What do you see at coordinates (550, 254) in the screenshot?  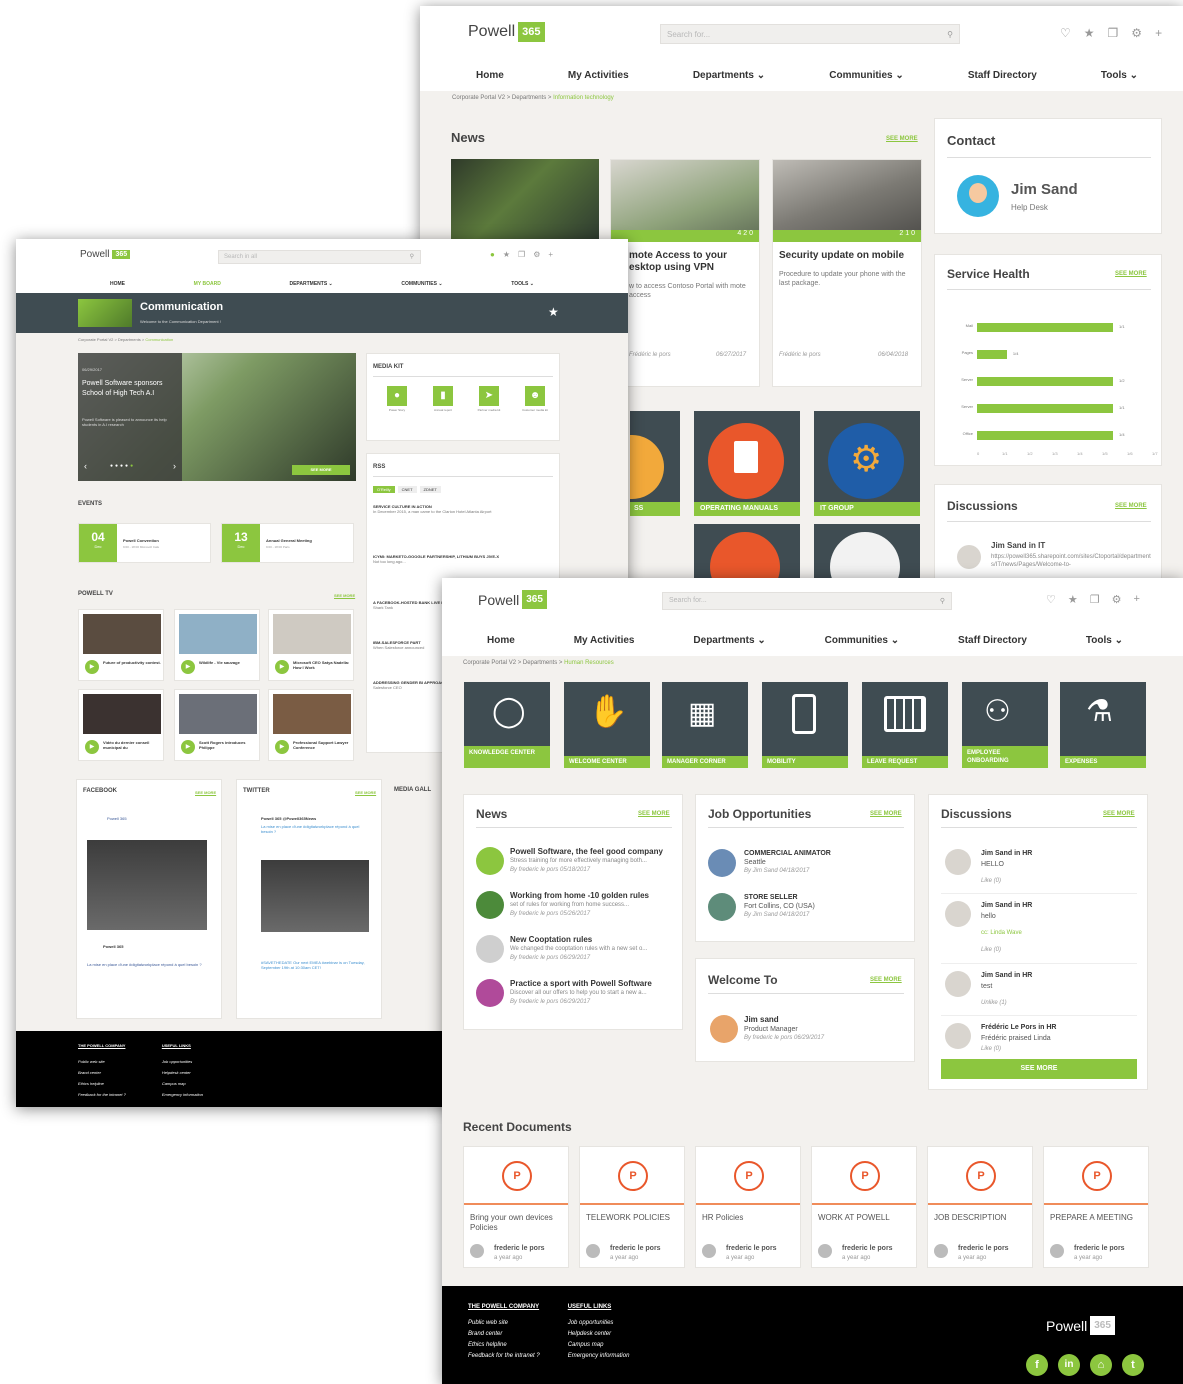 I see `plus-icon: +` at bounding box center [550, 254].